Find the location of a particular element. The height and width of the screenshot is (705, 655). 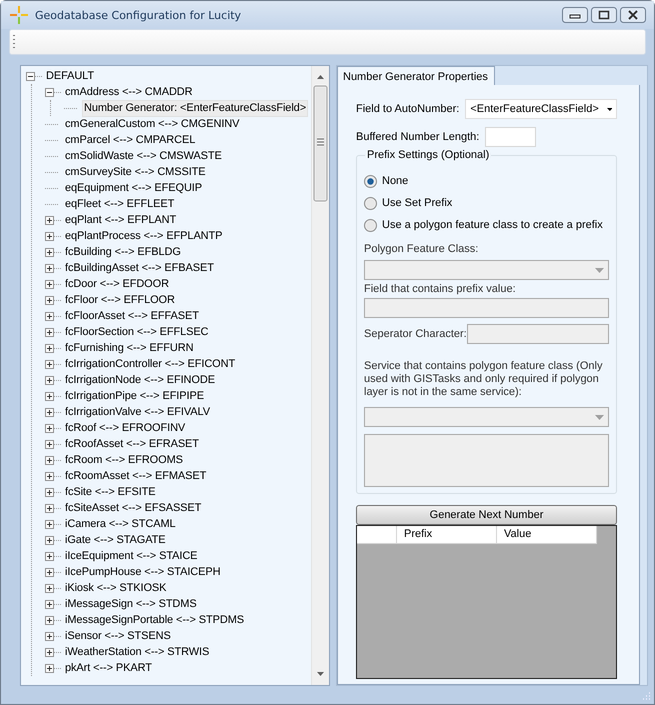

column-header: Value is located at coordinates (547, 535).